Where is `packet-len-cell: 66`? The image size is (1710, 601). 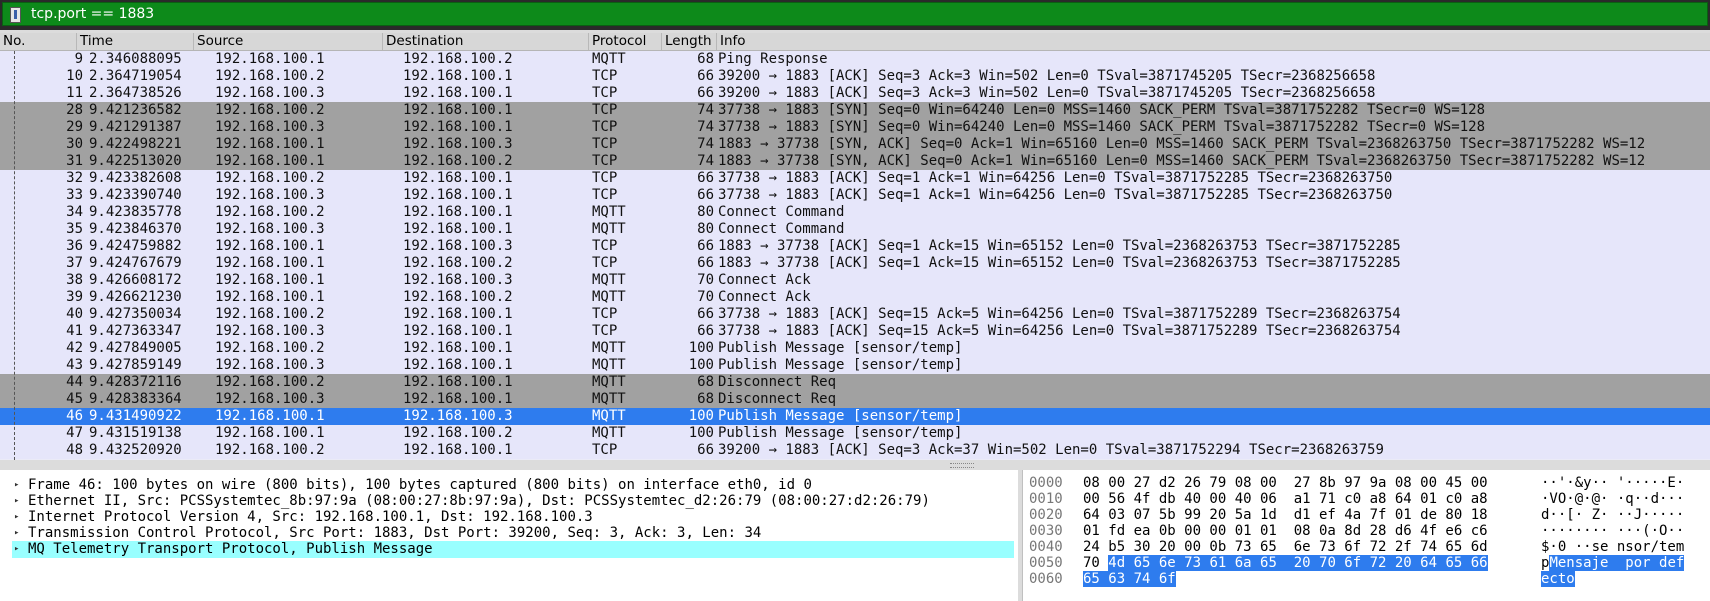 packet-len-cell: 66 is located at coordinates (705, 93).